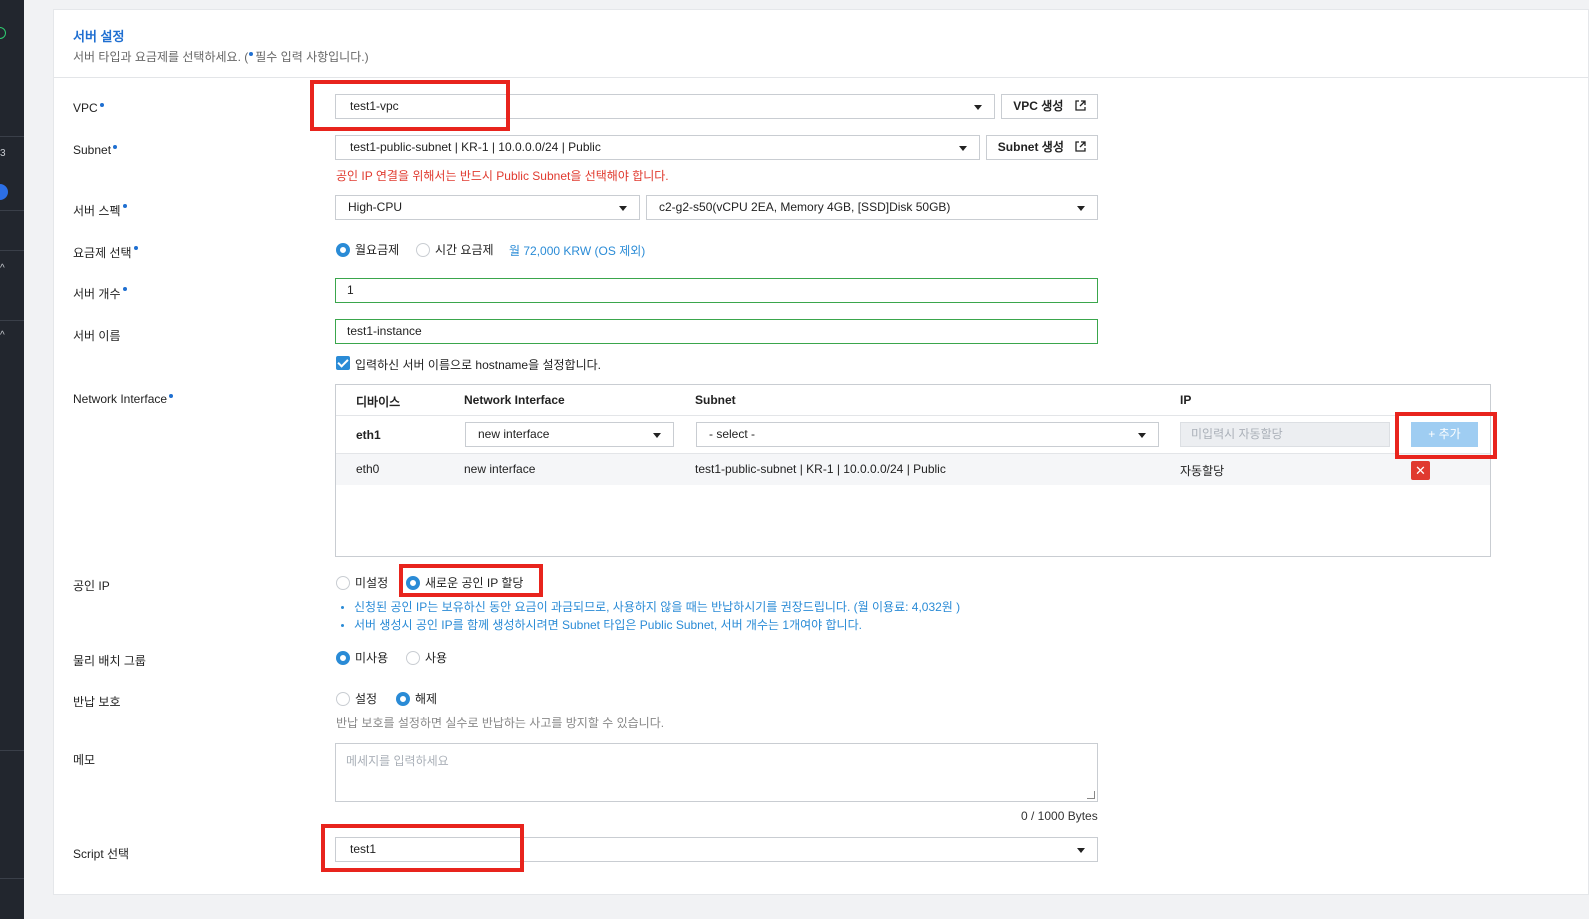 Image resolution: width=1589 pixels, height=919 pixels. What do you see at coordinates (487, 207) in the screenshot?
I see `spec-type-select: High-CPU` at bounding box center [487, 207].